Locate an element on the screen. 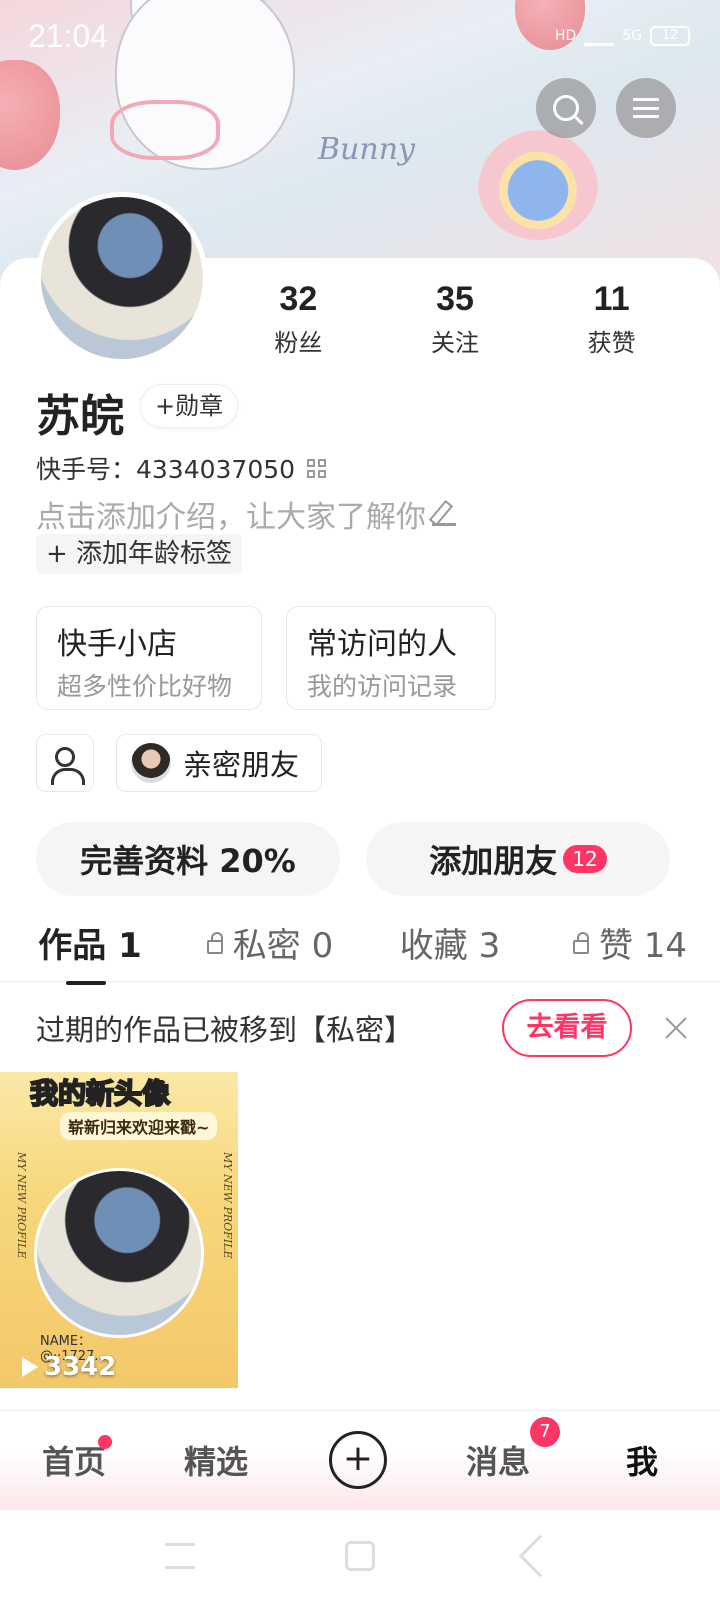  complete-profile-button: 完善资料 20% is located at coordinates (188, 859).